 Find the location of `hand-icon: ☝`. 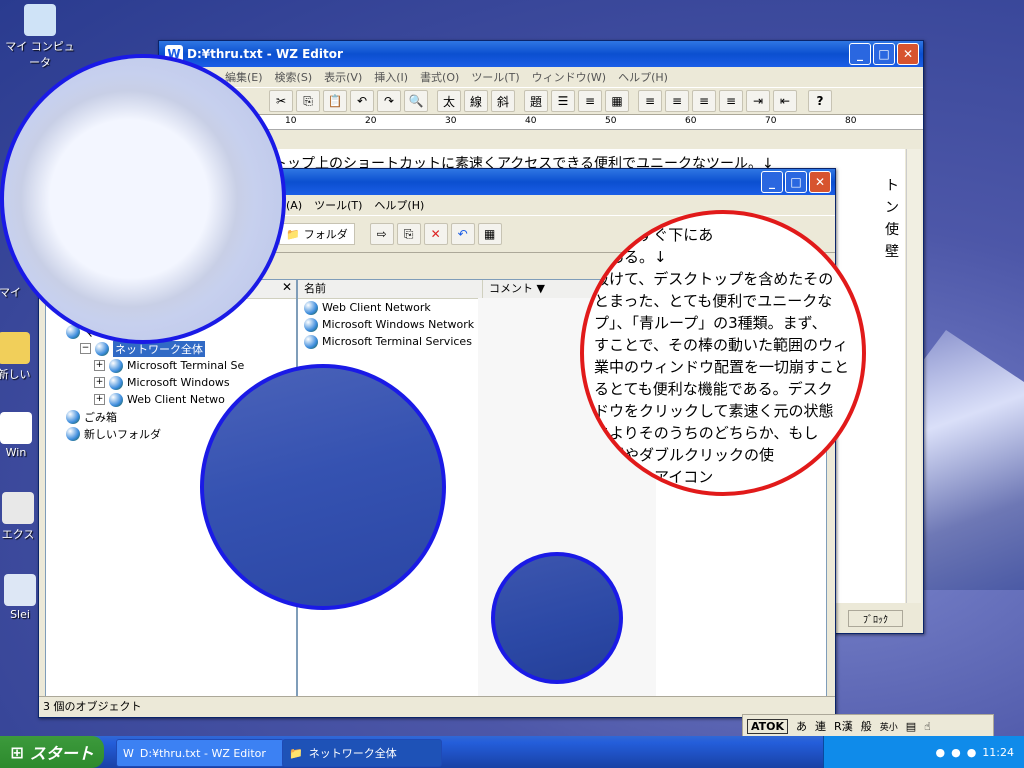

hand-icon: ☝ is located at coordinates (927, 726).